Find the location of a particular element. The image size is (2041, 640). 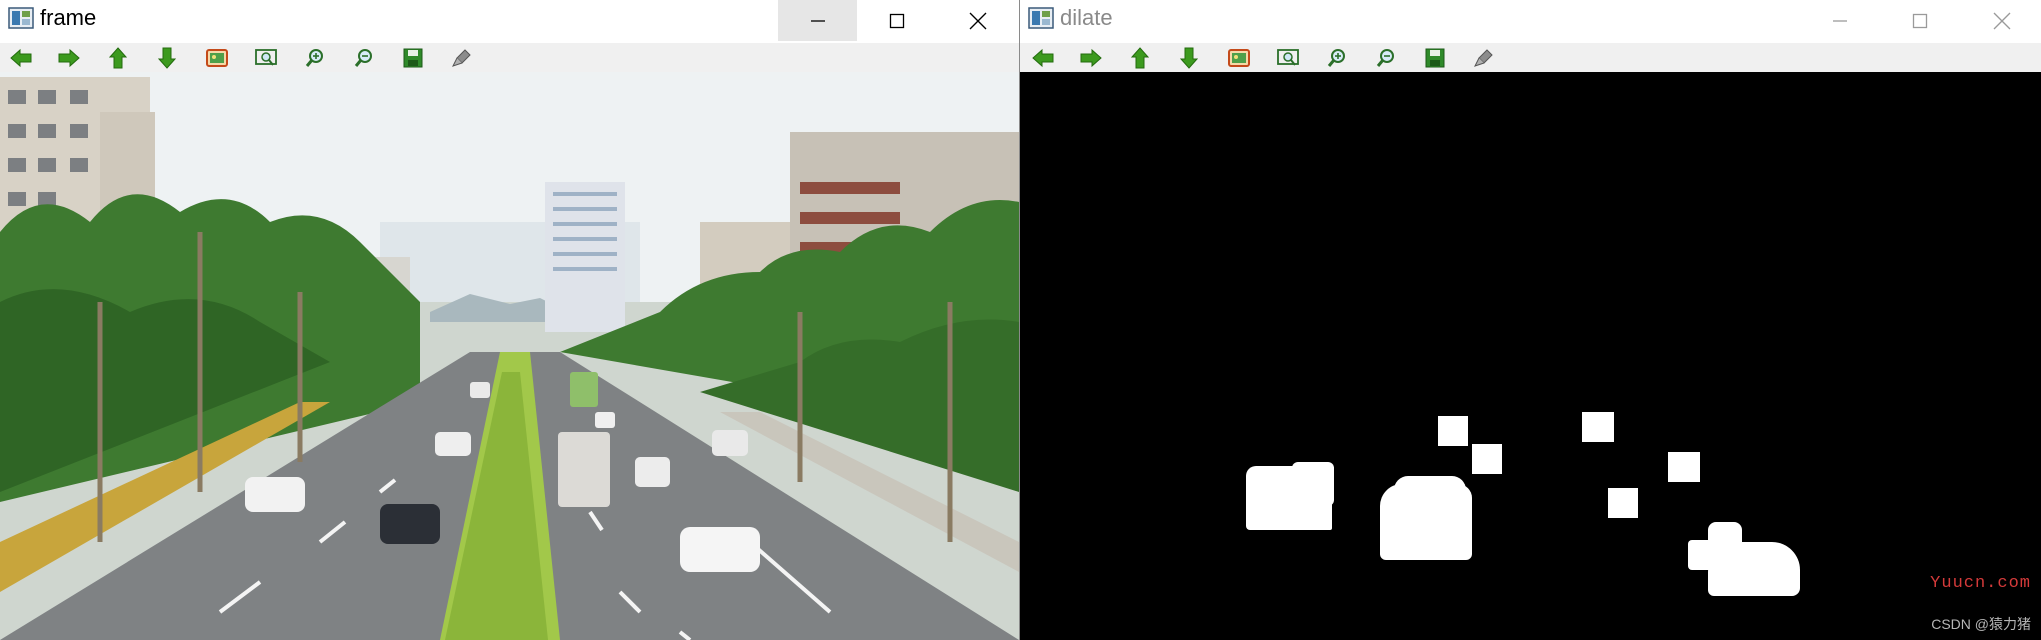

site-watermark: Yuucn.com is located at coordinates (1980, 583).